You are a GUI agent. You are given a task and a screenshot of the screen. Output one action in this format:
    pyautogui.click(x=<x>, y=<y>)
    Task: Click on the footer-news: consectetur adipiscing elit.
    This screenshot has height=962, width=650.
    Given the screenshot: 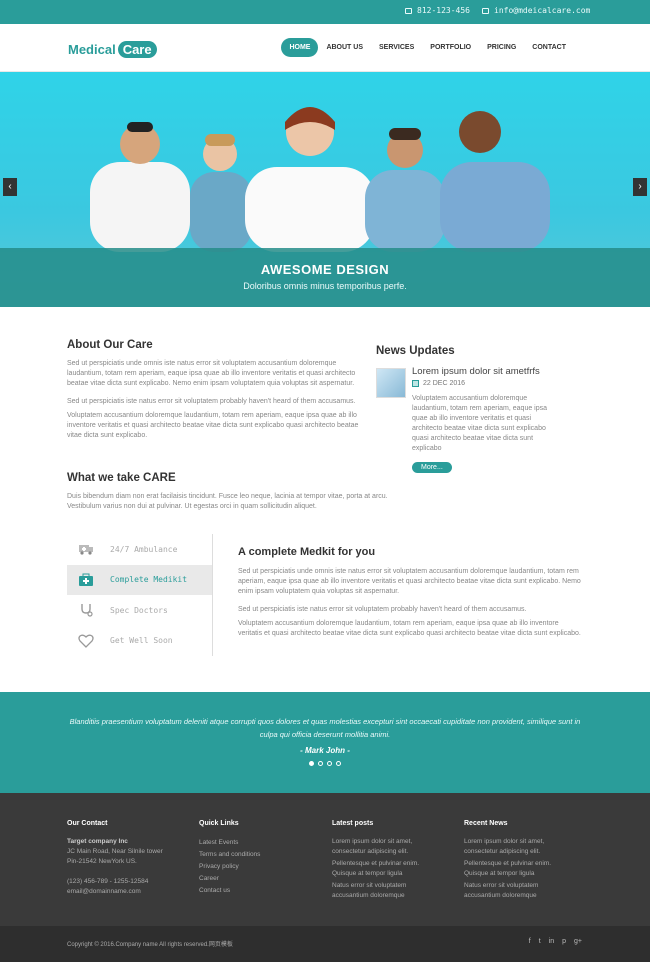 What is the action you would take?
    pyautogui.click(x=524, y=852)
    